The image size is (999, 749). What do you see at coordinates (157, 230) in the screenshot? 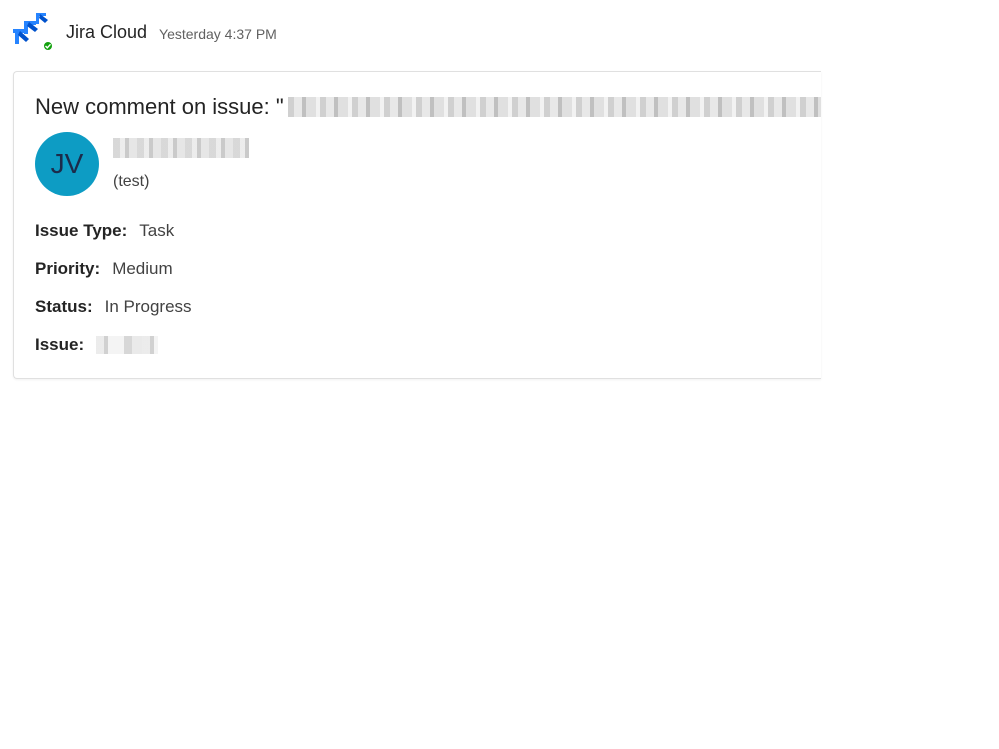
I see `fact-value: Task` at bounding box center [157, 230].